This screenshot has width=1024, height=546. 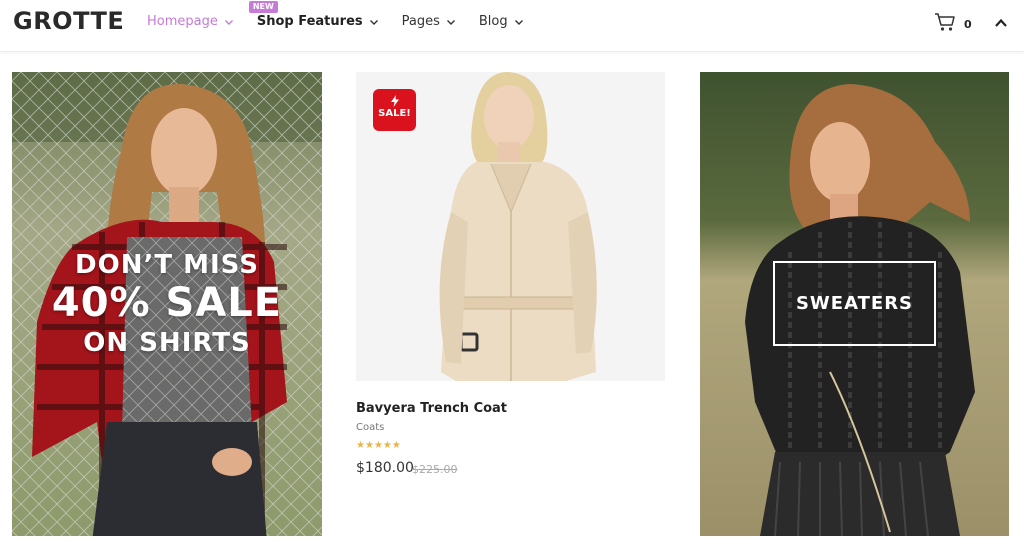 I want to click on nav-item-pages: Pages, so click(x=429, y=21).